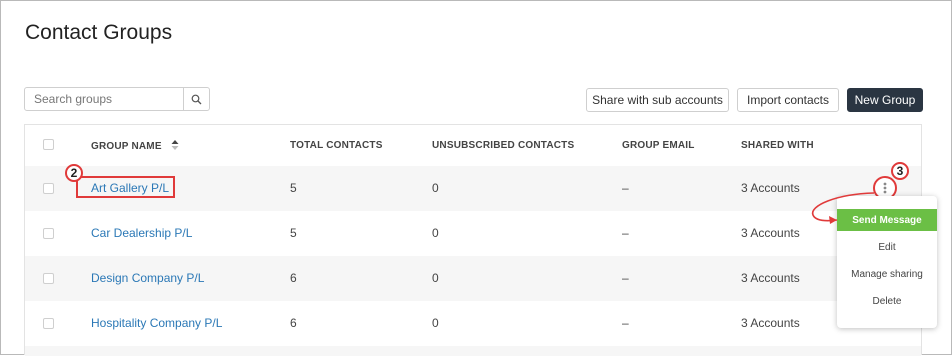  Describe the element at coordinates (503, 145) in the screenshot. I see `col-unsubscribed-contacts: UNSUBSCRIBED CONTACTS` at that location.